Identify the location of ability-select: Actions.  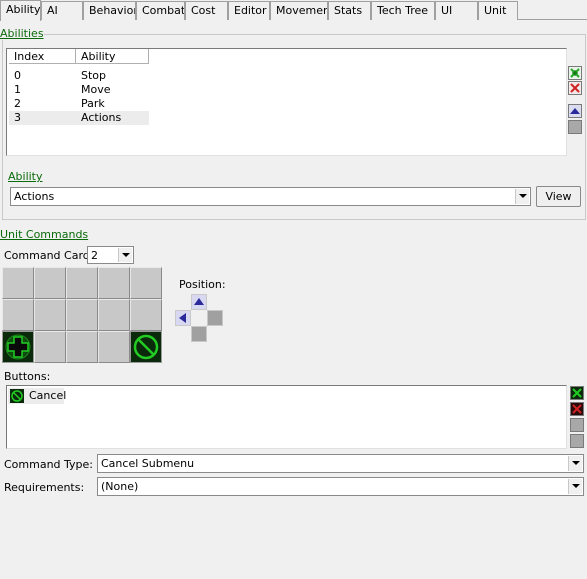
(270, 196).